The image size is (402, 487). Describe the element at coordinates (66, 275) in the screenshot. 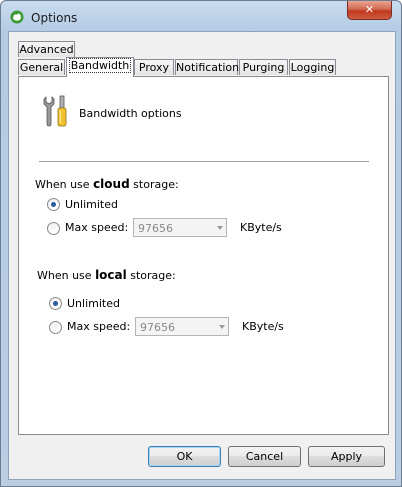

I see `local-label-prefix: When use` at that location.